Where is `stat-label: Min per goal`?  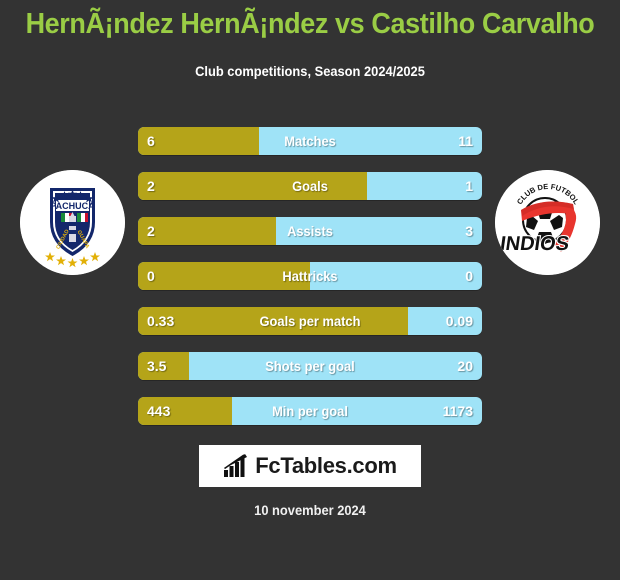
stat-label: Min per goal is located at coordinates (310, 411).